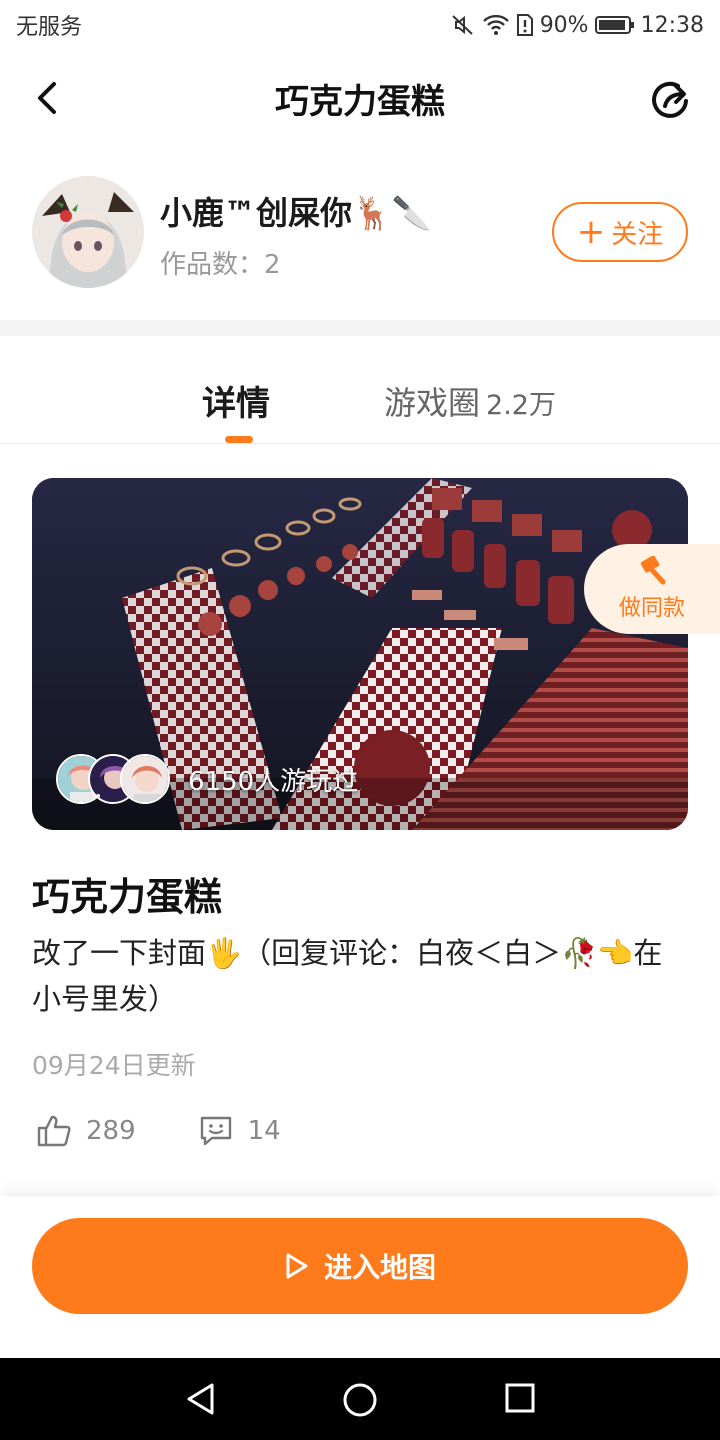 Image resolution: width=720 pixels, height=1440 pixels. I want to click on play-icon, so click(297, 1266).